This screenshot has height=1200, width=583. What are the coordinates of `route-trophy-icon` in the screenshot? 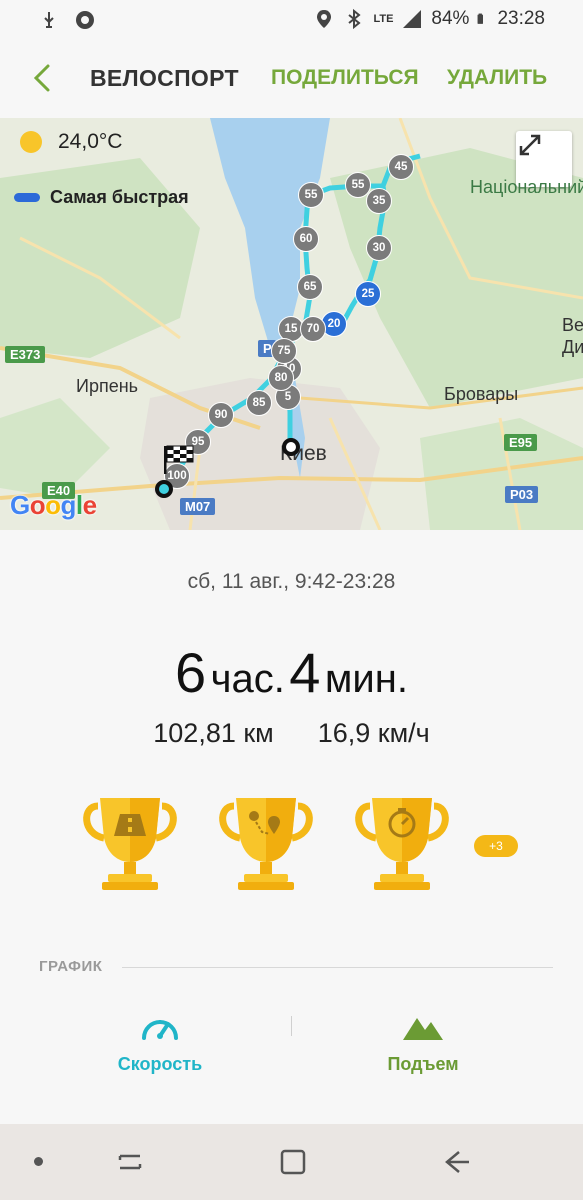 It's located at (266, 844).